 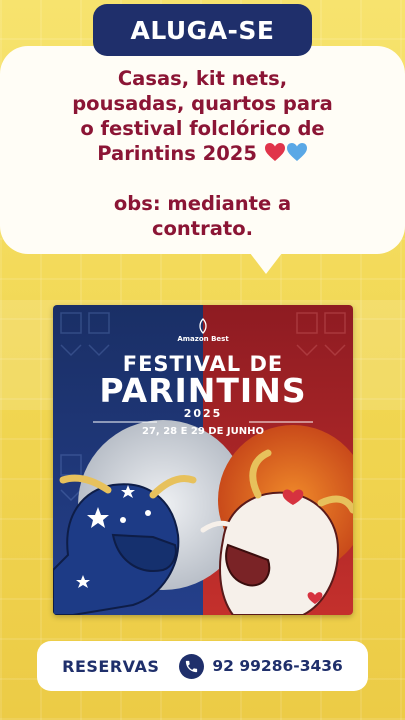 I want to click on reservation-bar: RESERVAS 92 99286-3436, so click(x=202, y=666).